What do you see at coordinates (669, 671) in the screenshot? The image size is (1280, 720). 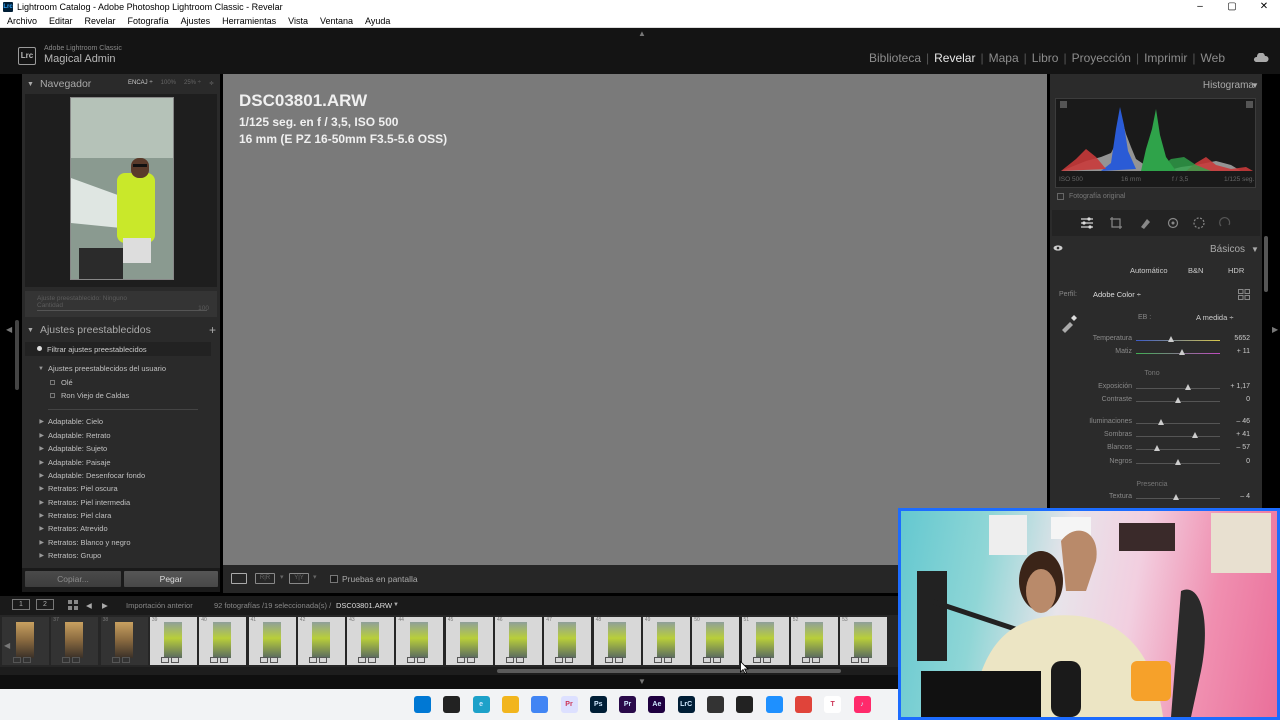 I see `filmstrip-scrollbar` at bounding box center [669, 671].